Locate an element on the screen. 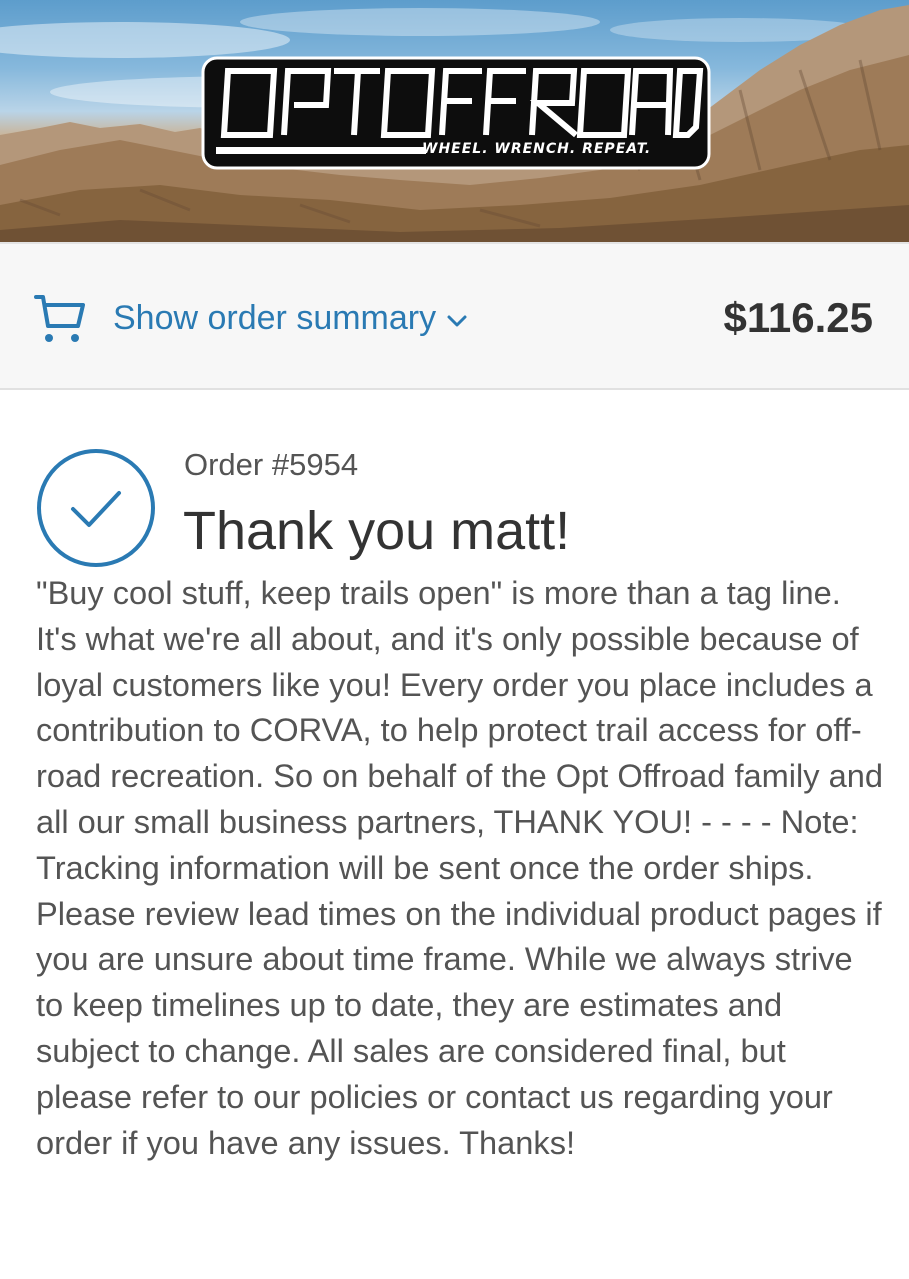  order-summary-bar: Show order summary $116.25 is located at coordinates (454, 316).